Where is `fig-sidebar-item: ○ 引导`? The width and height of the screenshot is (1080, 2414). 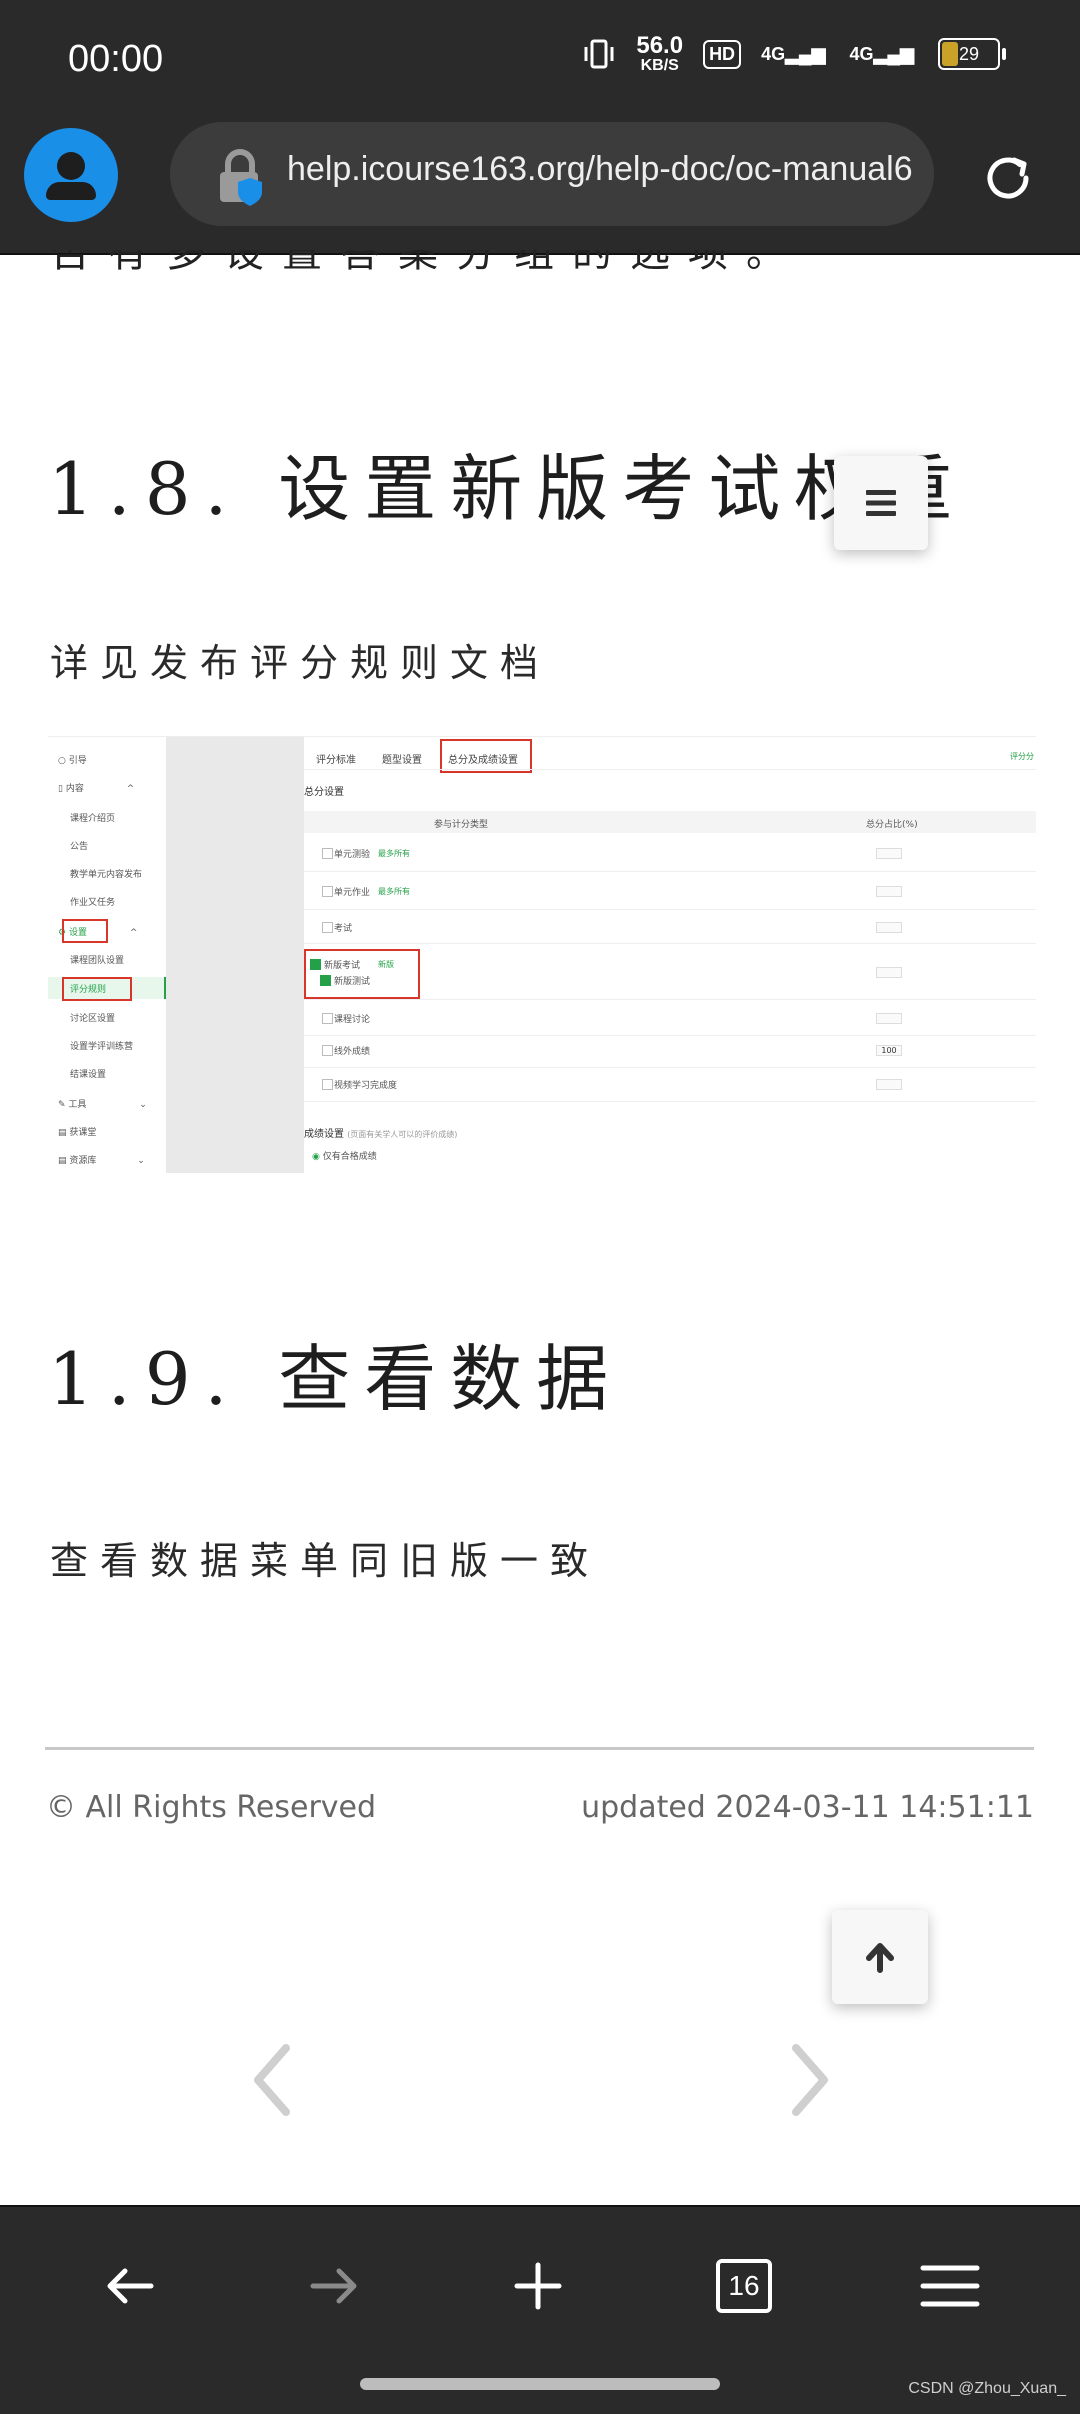
fig-sidebar-item: ○ 引导 is located at coordinates (72, 761).